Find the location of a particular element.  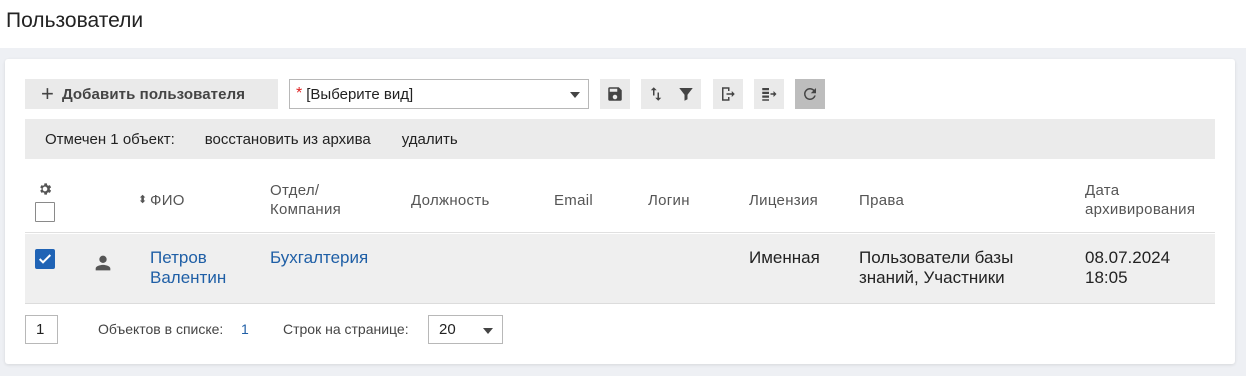

plus-icon: + is located at coordinates (47, 93).